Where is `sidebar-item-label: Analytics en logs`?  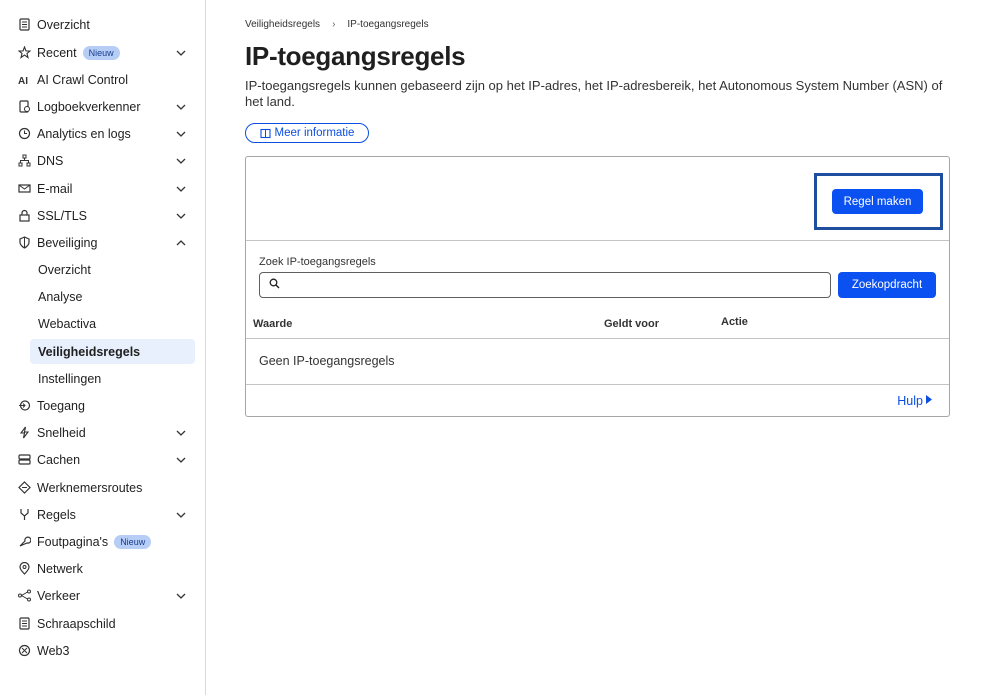 sidebar-item-label: Analytics en logs is located at coordinates (84, 133).